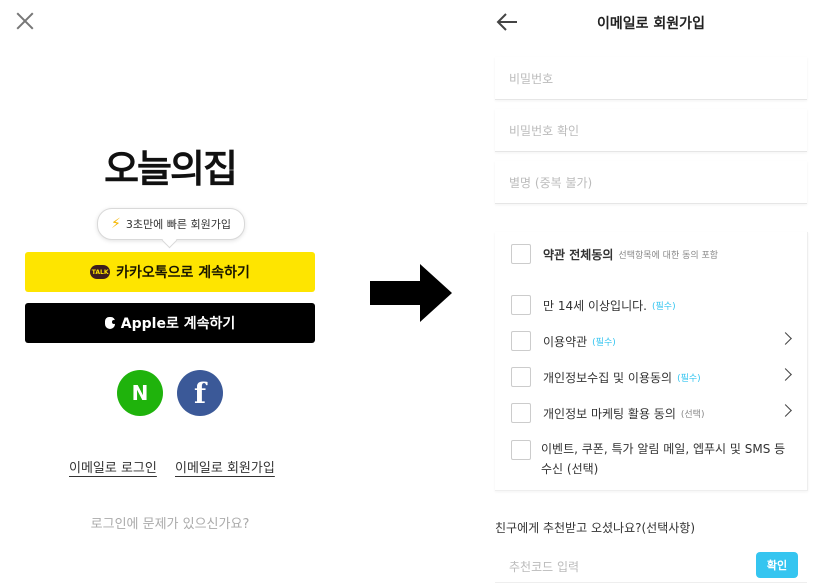 The image size is (820, 584). I want to click on apple-login-button: Apple로 계속하기, so click(170, 323).